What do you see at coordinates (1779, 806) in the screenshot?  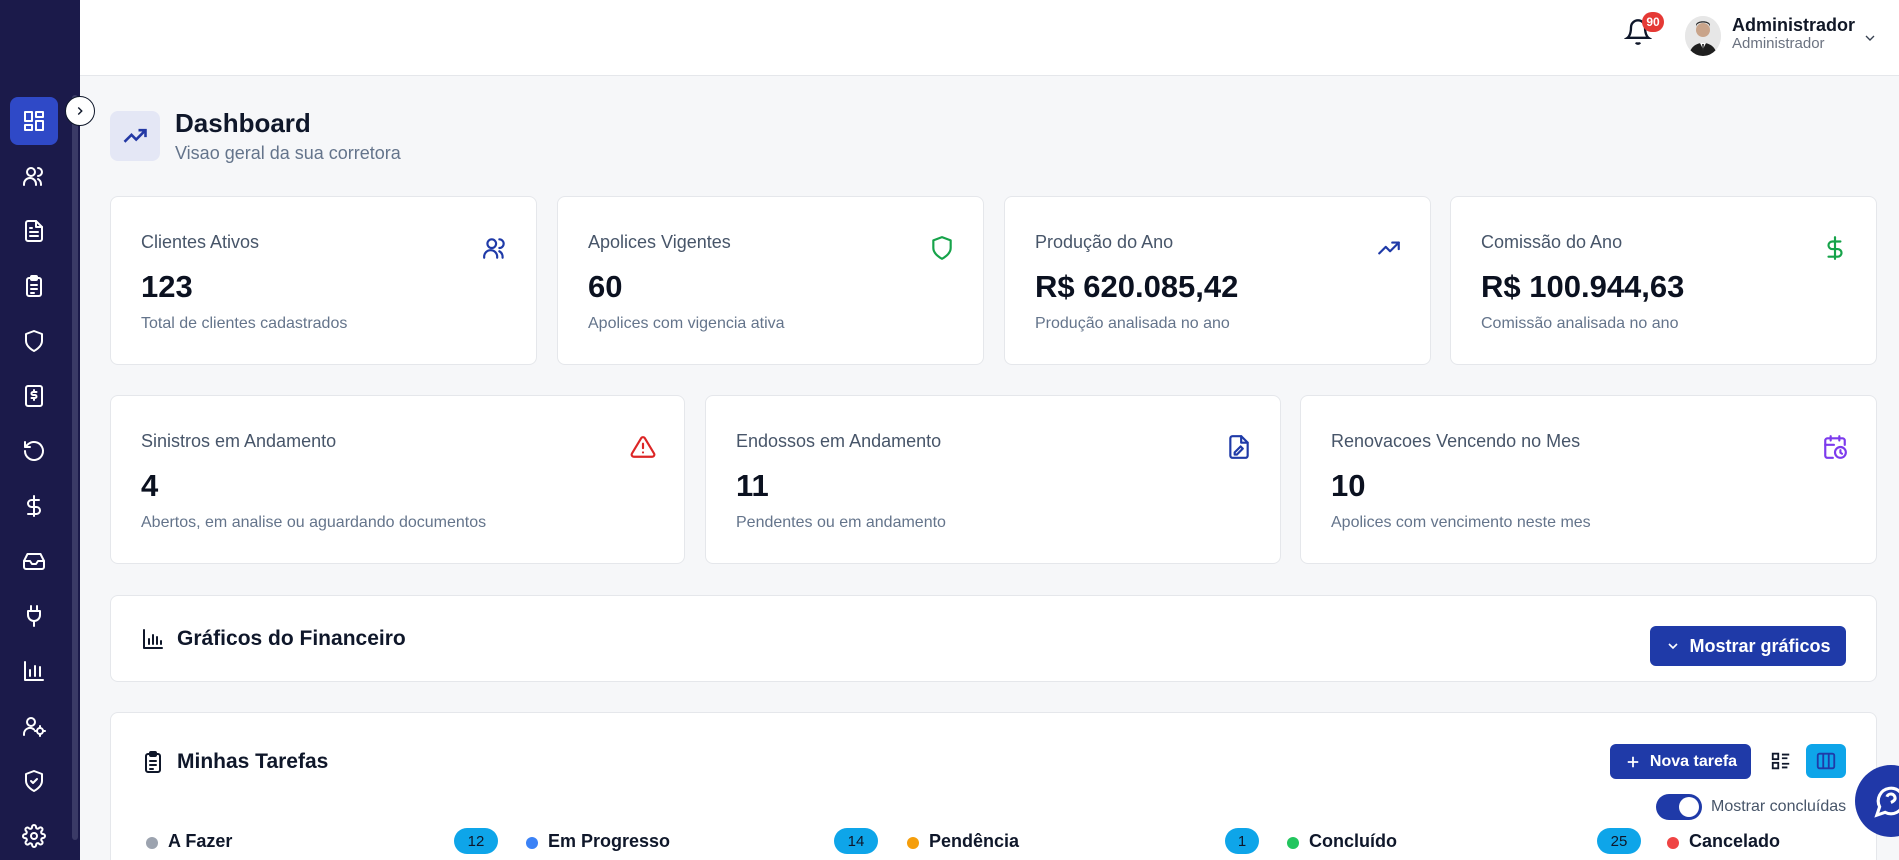 I see `show-completed-label: Mostrar concluídas` at bounding box center [1779, 806].